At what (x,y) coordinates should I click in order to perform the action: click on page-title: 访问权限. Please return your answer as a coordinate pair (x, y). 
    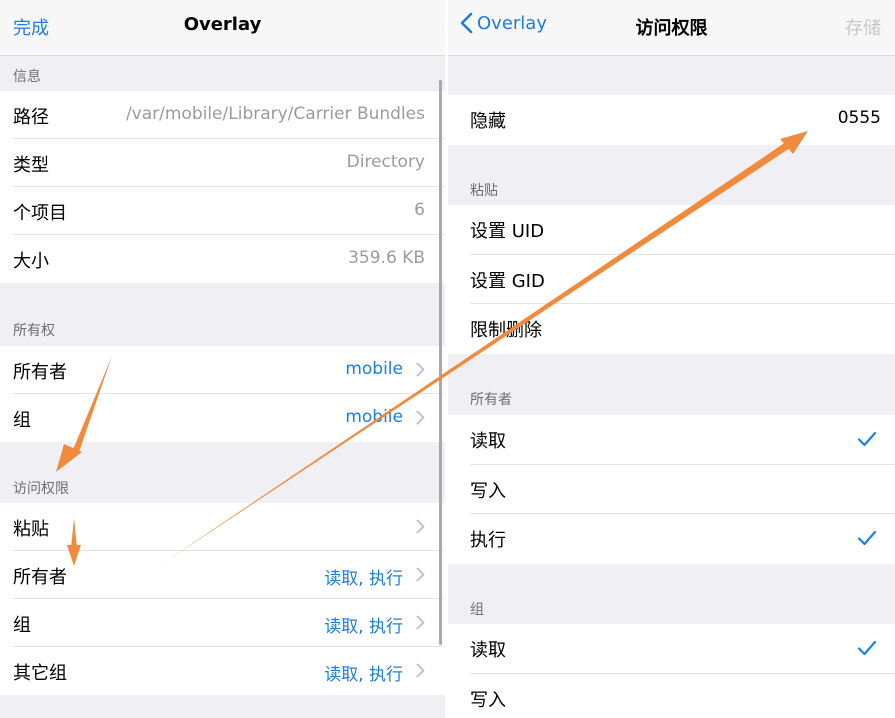
    Looking at the image, I should click on (671, 28).